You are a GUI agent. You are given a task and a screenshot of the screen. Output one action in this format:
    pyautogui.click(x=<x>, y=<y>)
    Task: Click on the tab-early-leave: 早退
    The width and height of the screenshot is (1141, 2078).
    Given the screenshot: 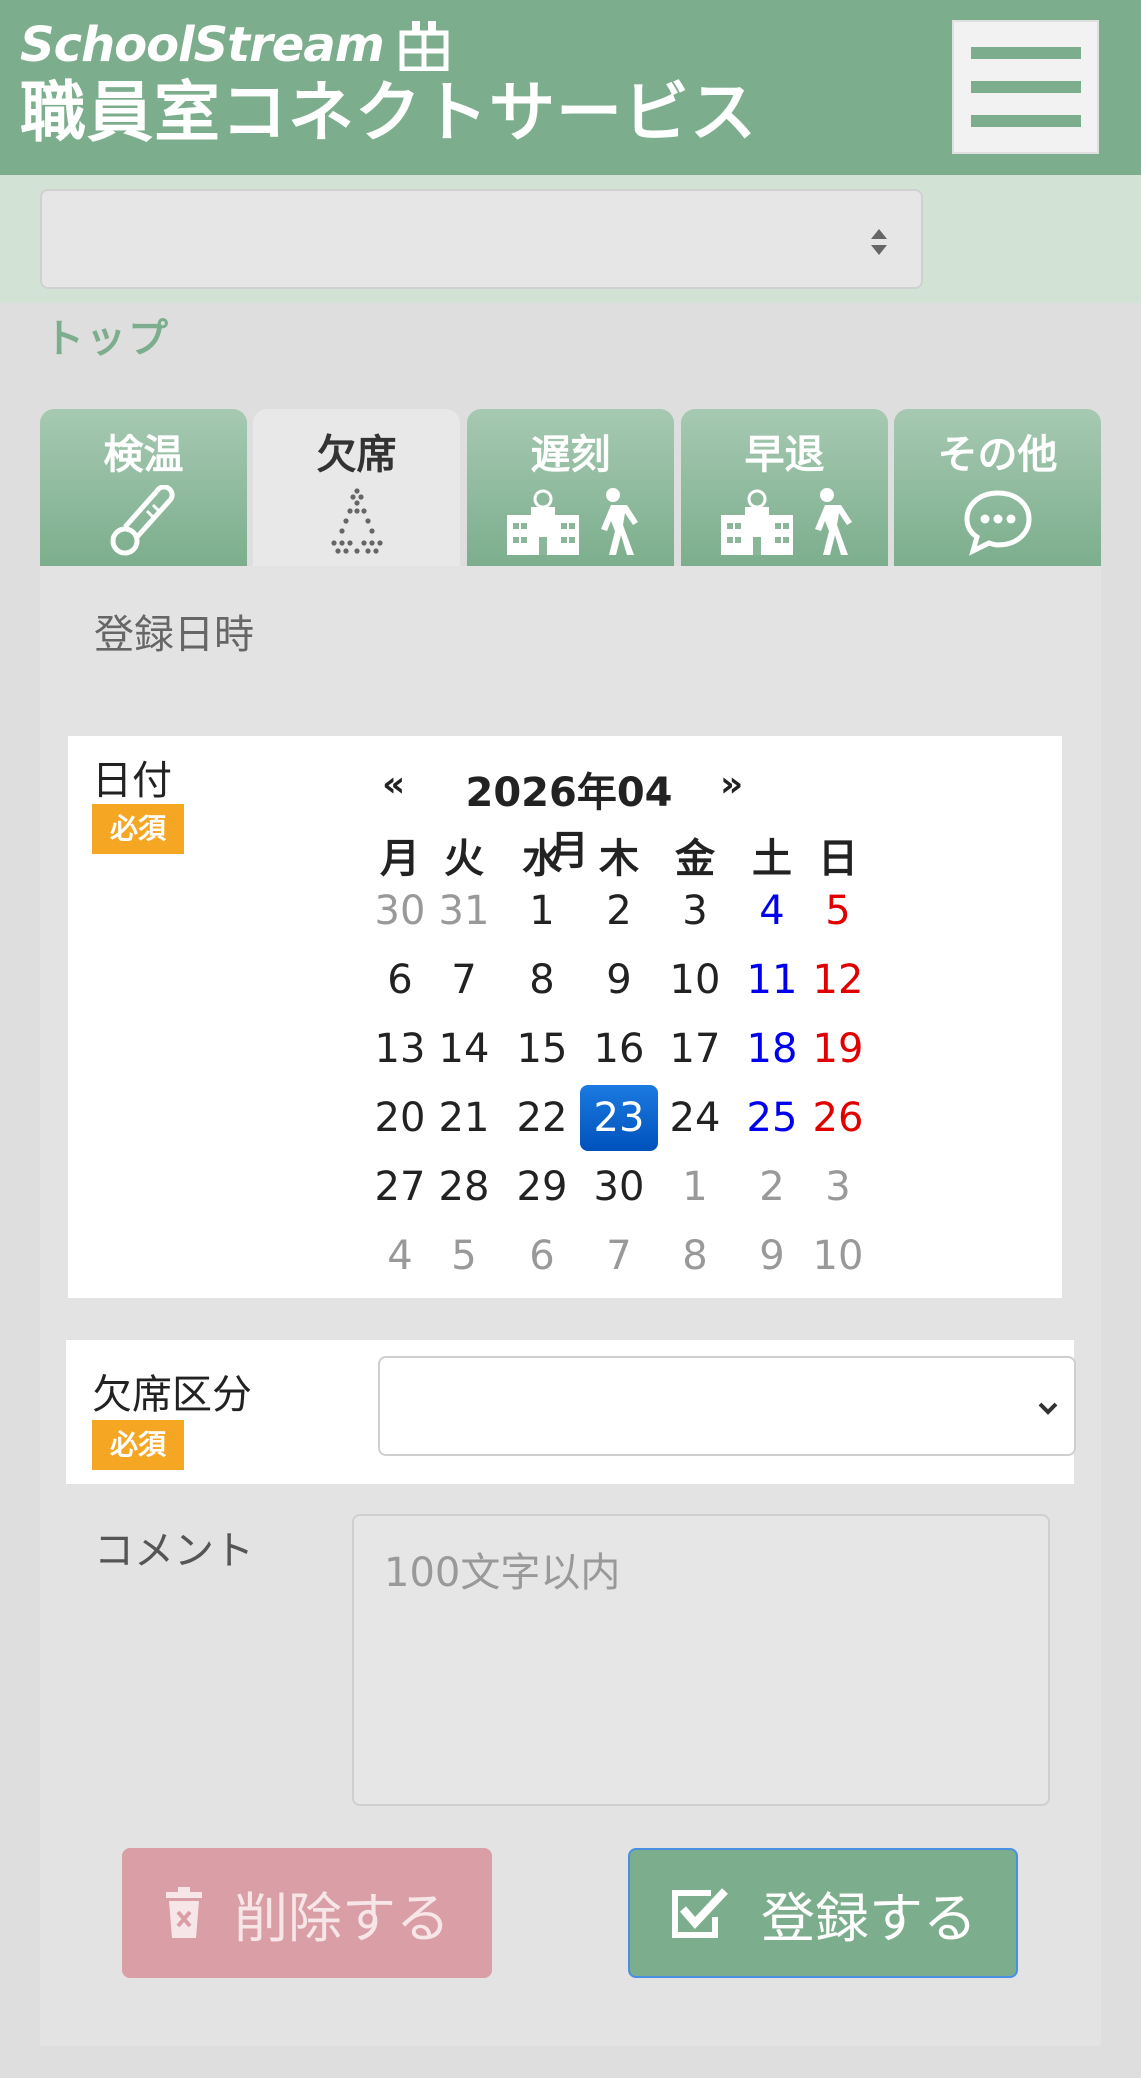 What is the action you would take?
    pyautogui.click(x=784, y=487)
    